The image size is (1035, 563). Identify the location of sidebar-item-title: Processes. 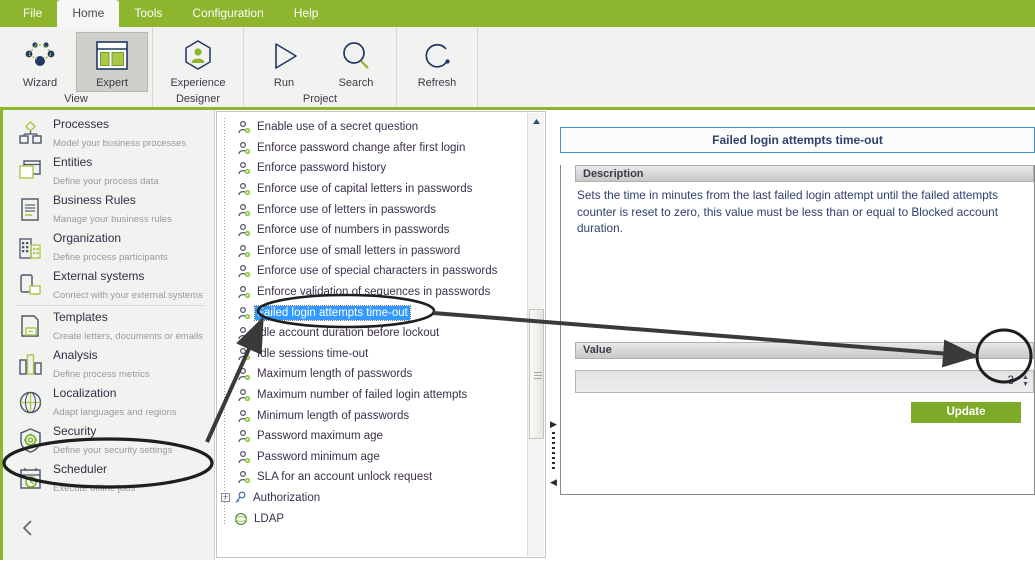
(81, 123).